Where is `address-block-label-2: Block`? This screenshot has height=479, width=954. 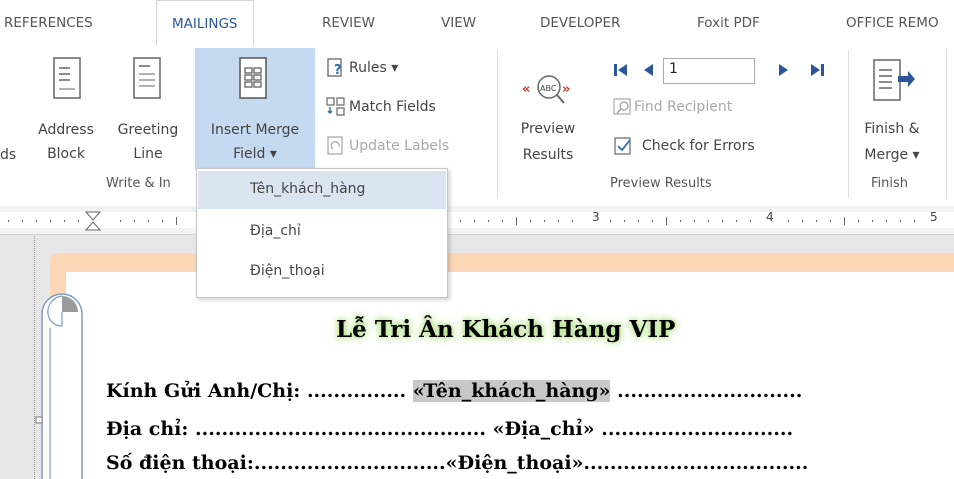
address-block-label-2: Block is located at coordinates (66, 154).